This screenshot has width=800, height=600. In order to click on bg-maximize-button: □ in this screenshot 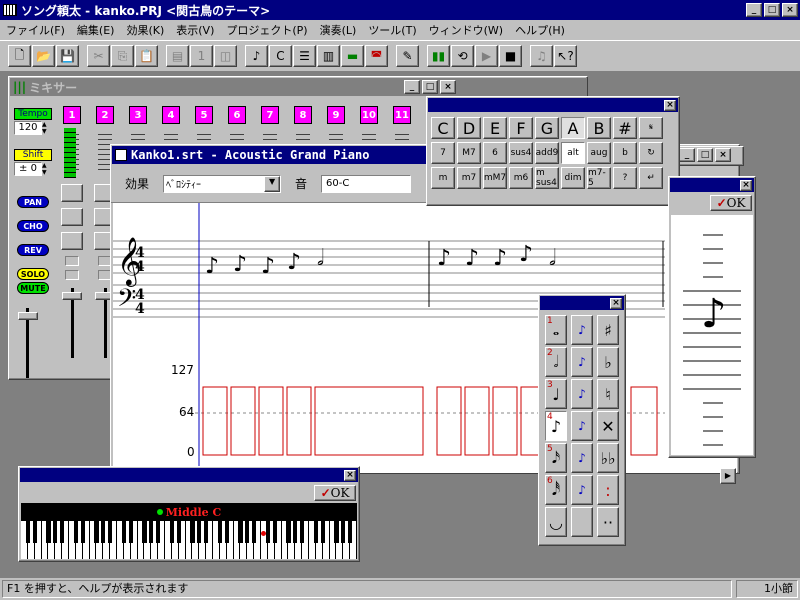, I will do `click(705, 155)`.